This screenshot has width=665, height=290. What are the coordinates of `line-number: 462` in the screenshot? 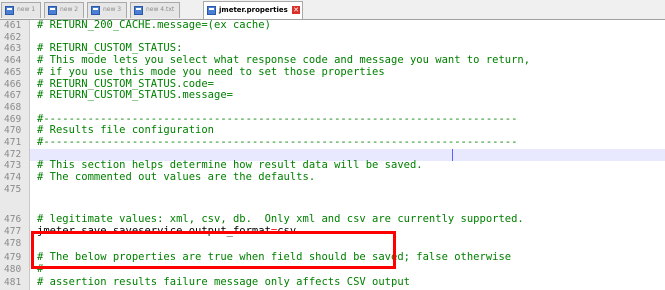 It's located at (13, 37).